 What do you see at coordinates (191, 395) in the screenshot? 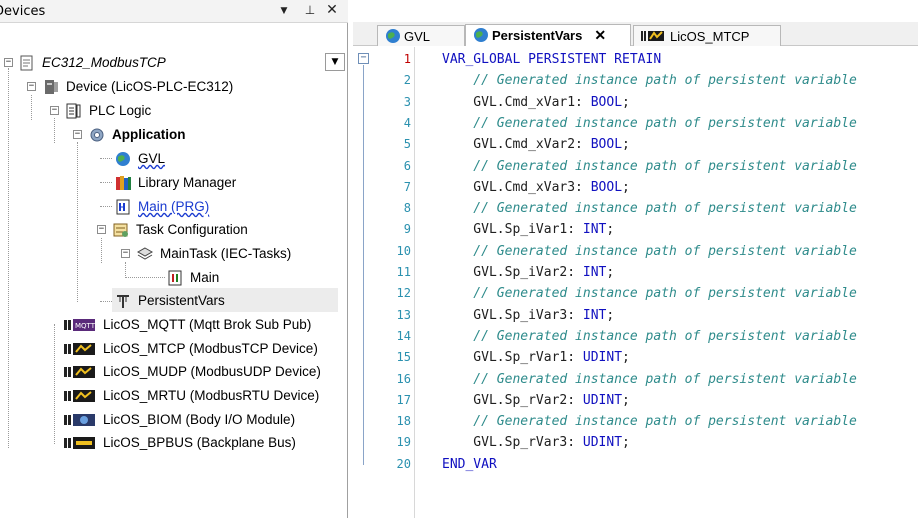
I see `tree-item-module: LicOS_MRTU (ModbusRTU Device)` at bounding box center [191, 395].